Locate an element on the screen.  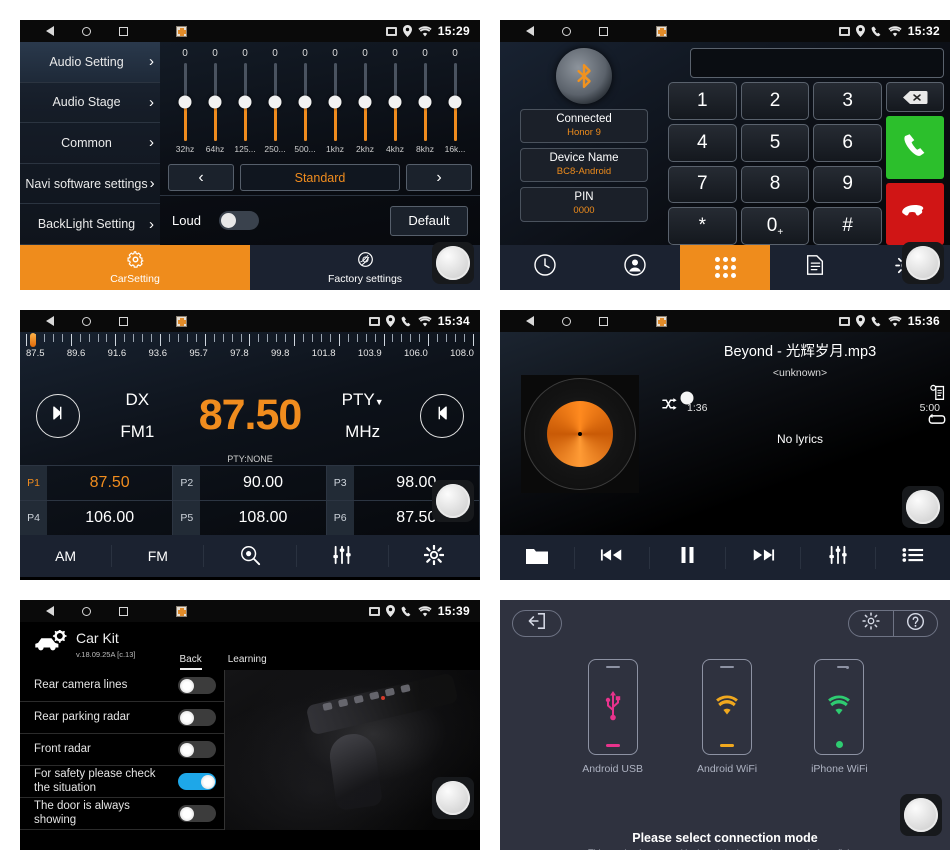
tab-recent-calls is located at coordinates (545, 267).